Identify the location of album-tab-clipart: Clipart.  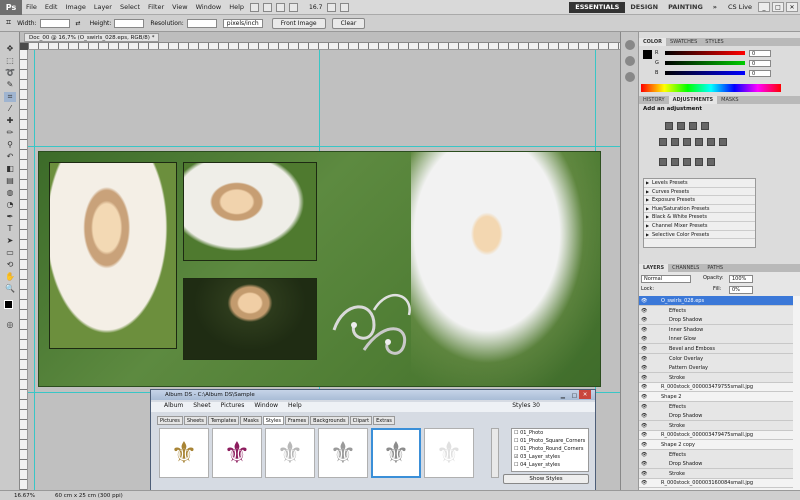
(361, 420).